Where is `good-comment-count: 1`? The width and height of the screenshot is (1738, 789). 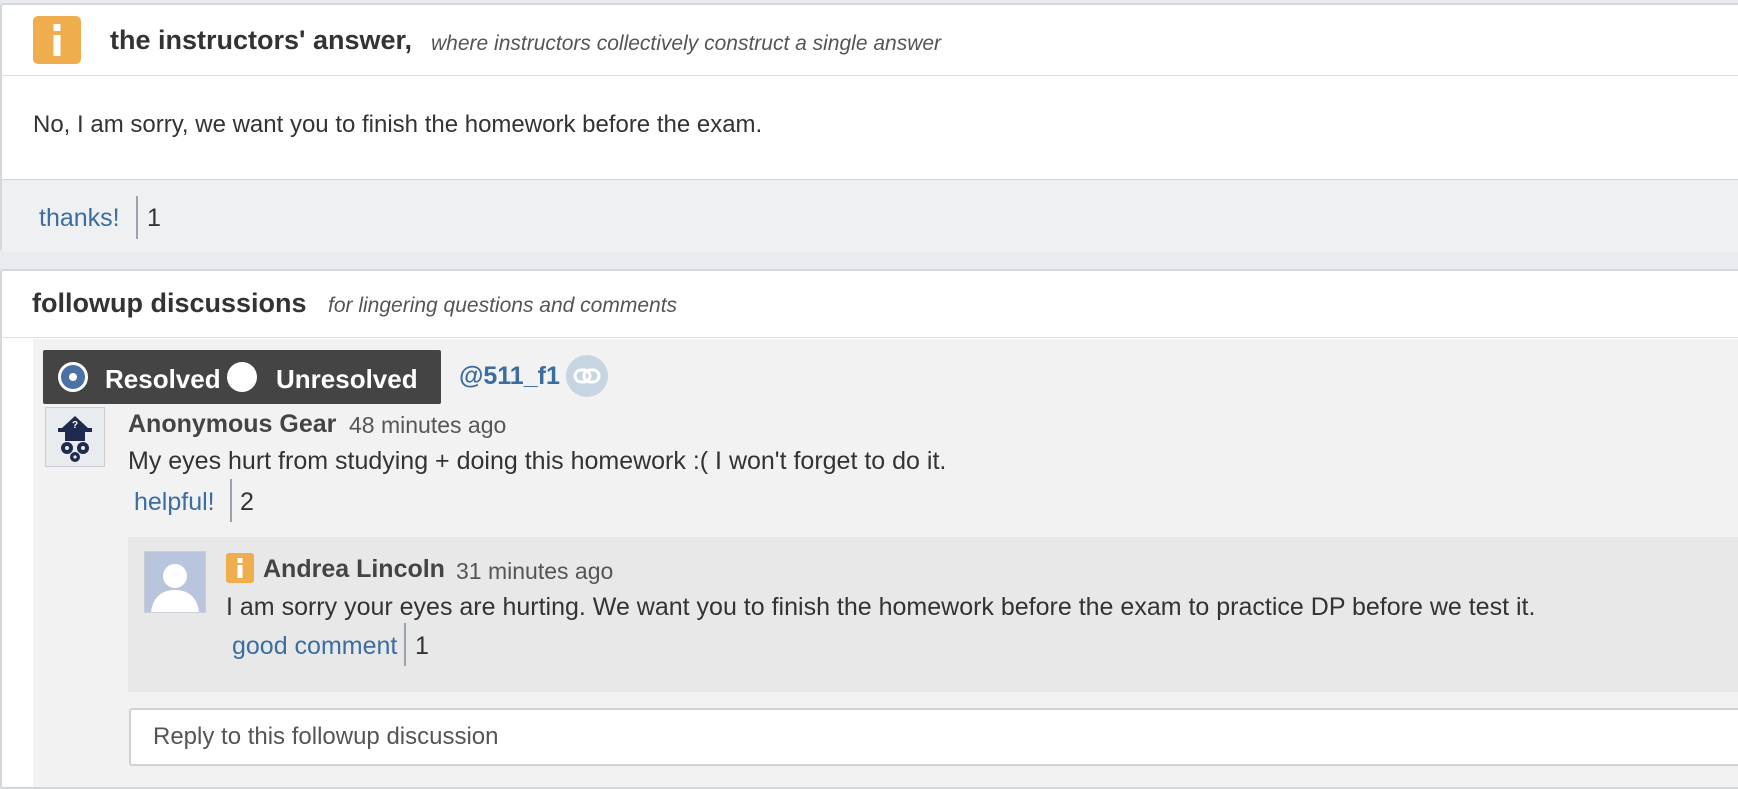
good-comment-count: 1 is located at coordinates (422, 646).